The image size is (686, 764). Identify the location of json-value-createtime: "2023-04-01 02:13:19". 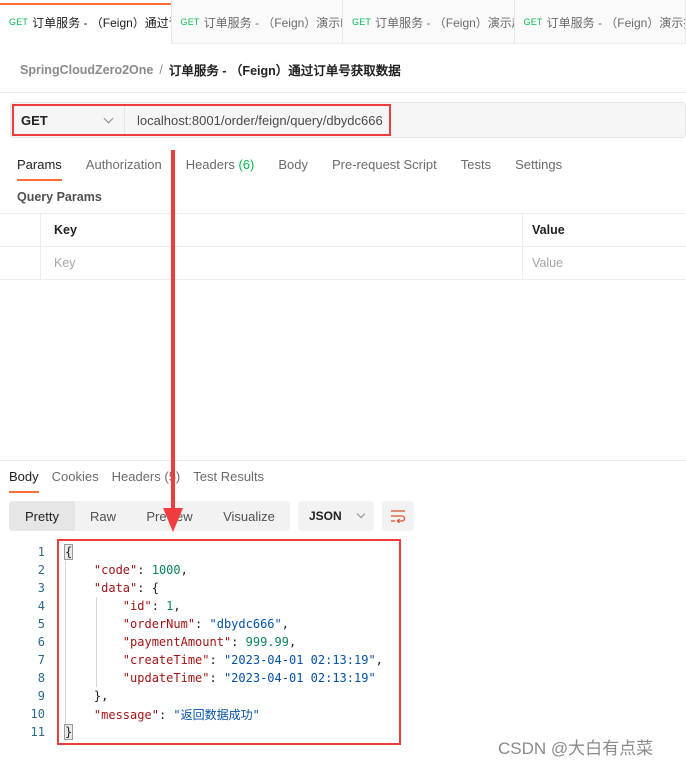
(299, 660).